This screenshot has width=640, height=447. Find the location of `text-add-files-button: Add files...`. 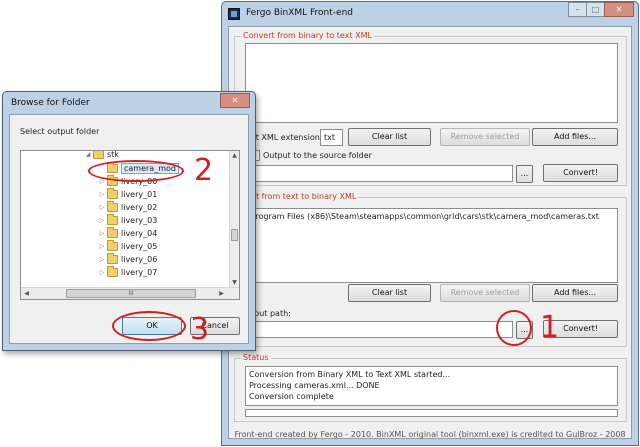

text-add-files-button: Add files... is located at coordinates (575, 293).